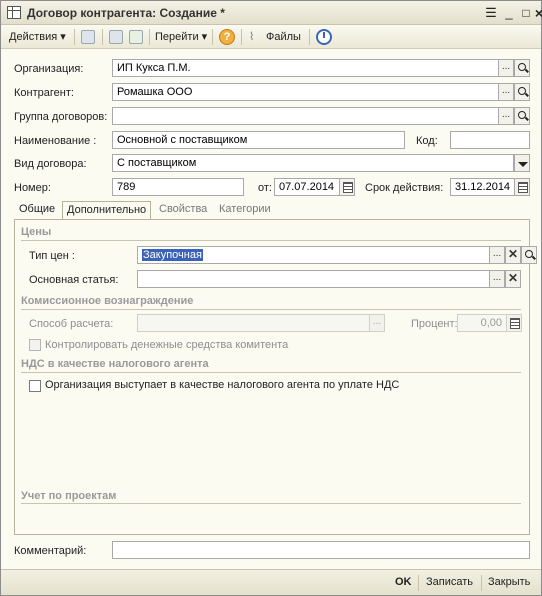 The width and height of the screenshot is (542, 596). Describe the element at coordinates (136, 37) in the screenshot. I see `add-icon` at that location.